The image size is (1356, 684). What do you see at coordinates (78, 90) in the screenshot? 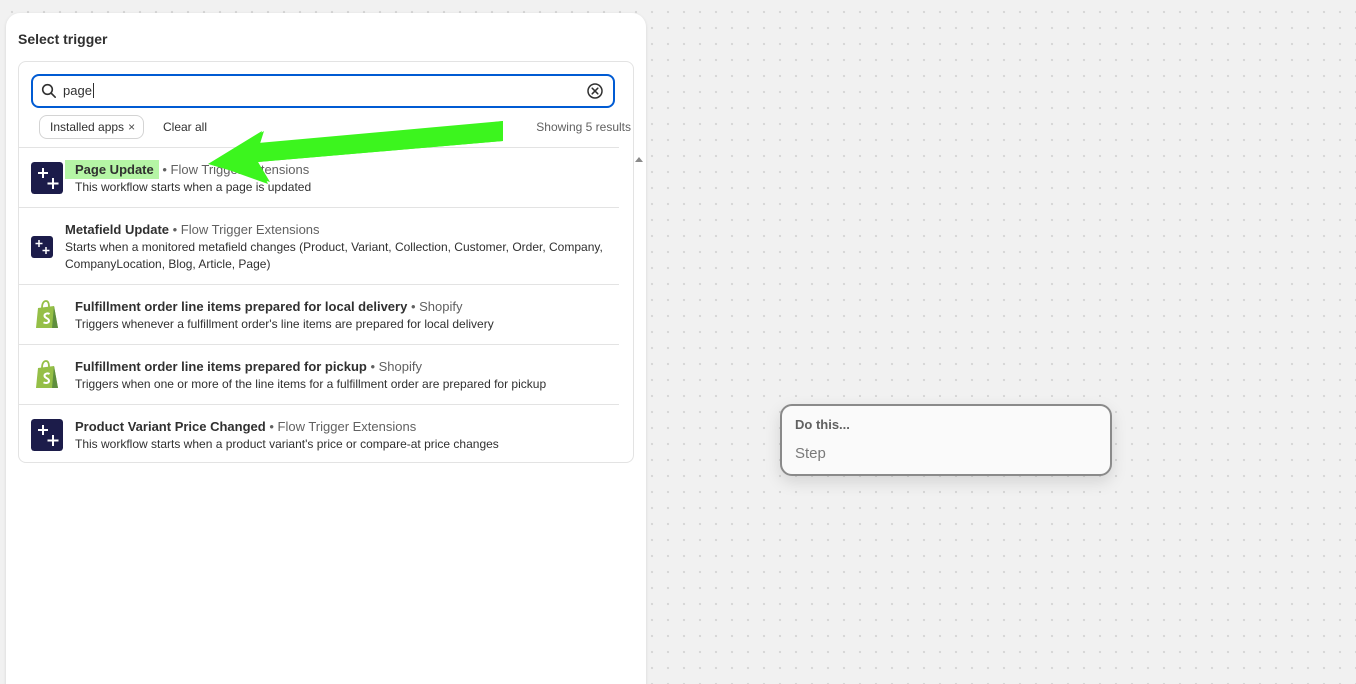
I see `search-value: page` at bounding box center [78, 90].